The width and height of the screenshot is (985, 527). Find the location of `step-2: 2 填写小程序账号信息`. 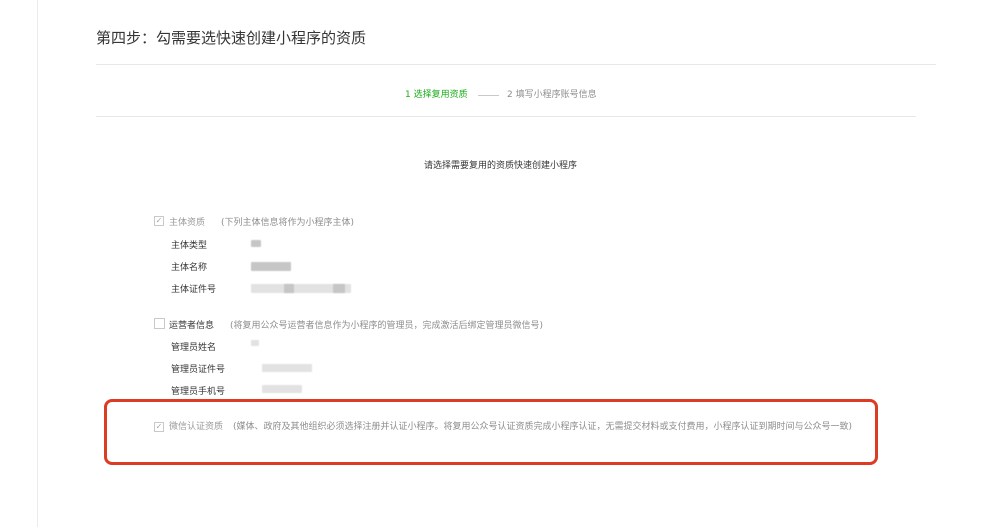

step-2: 2 填写小程序账号信息 is located at coordinates (552, 95).